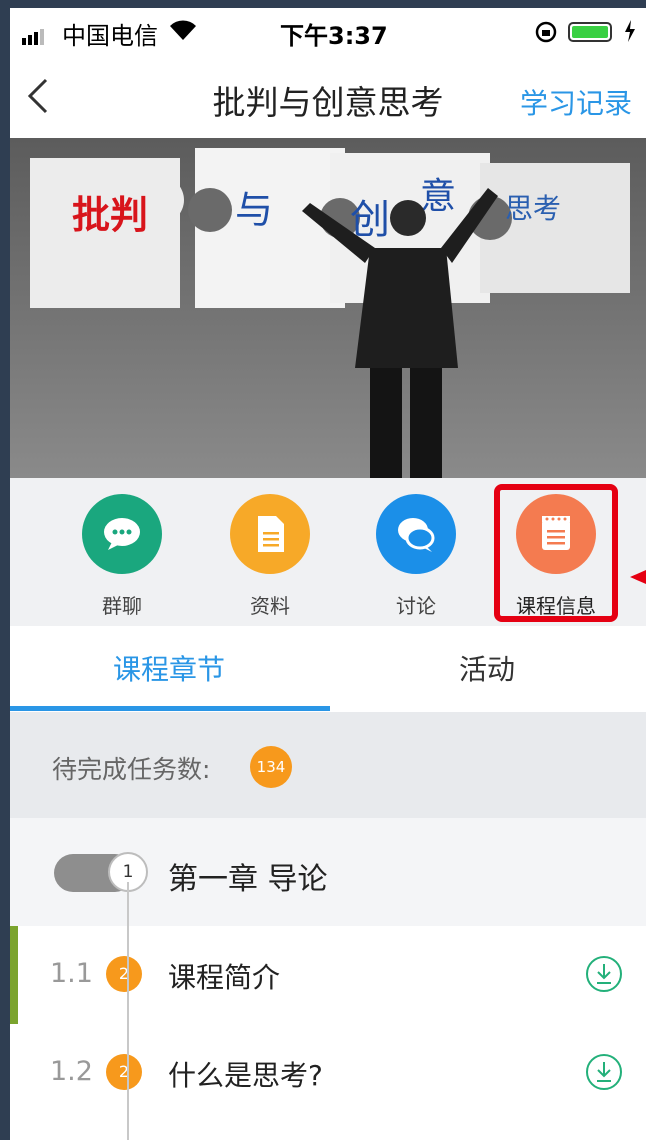 The width and height of the screenshot is (646, 1140). What do you see at coordinates (248, 879) in the screenshot?
I see `chapter-title: 第一章 导论` at bounding box center [248, 879].